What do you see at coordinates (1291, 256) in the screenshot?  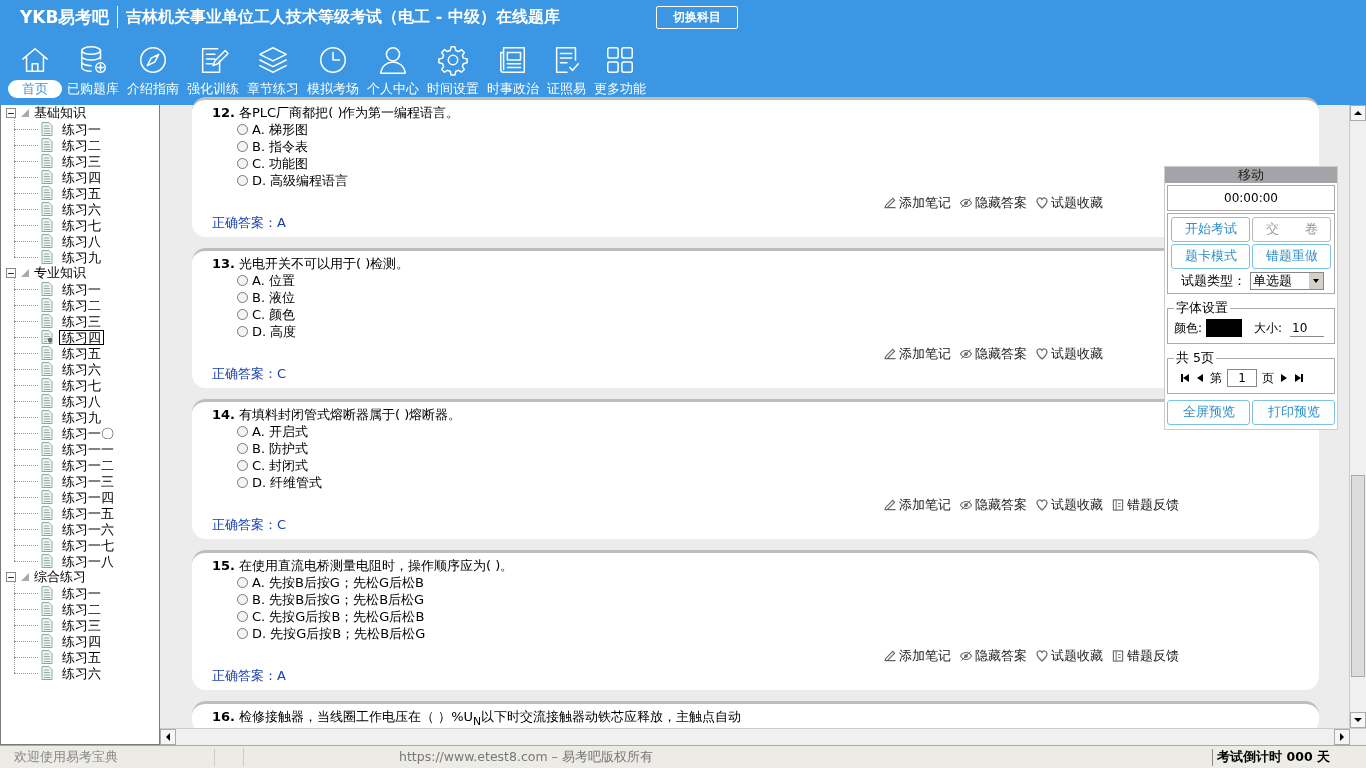 I see `panel-button: 错题重做` at bounding box center [1291, 256].